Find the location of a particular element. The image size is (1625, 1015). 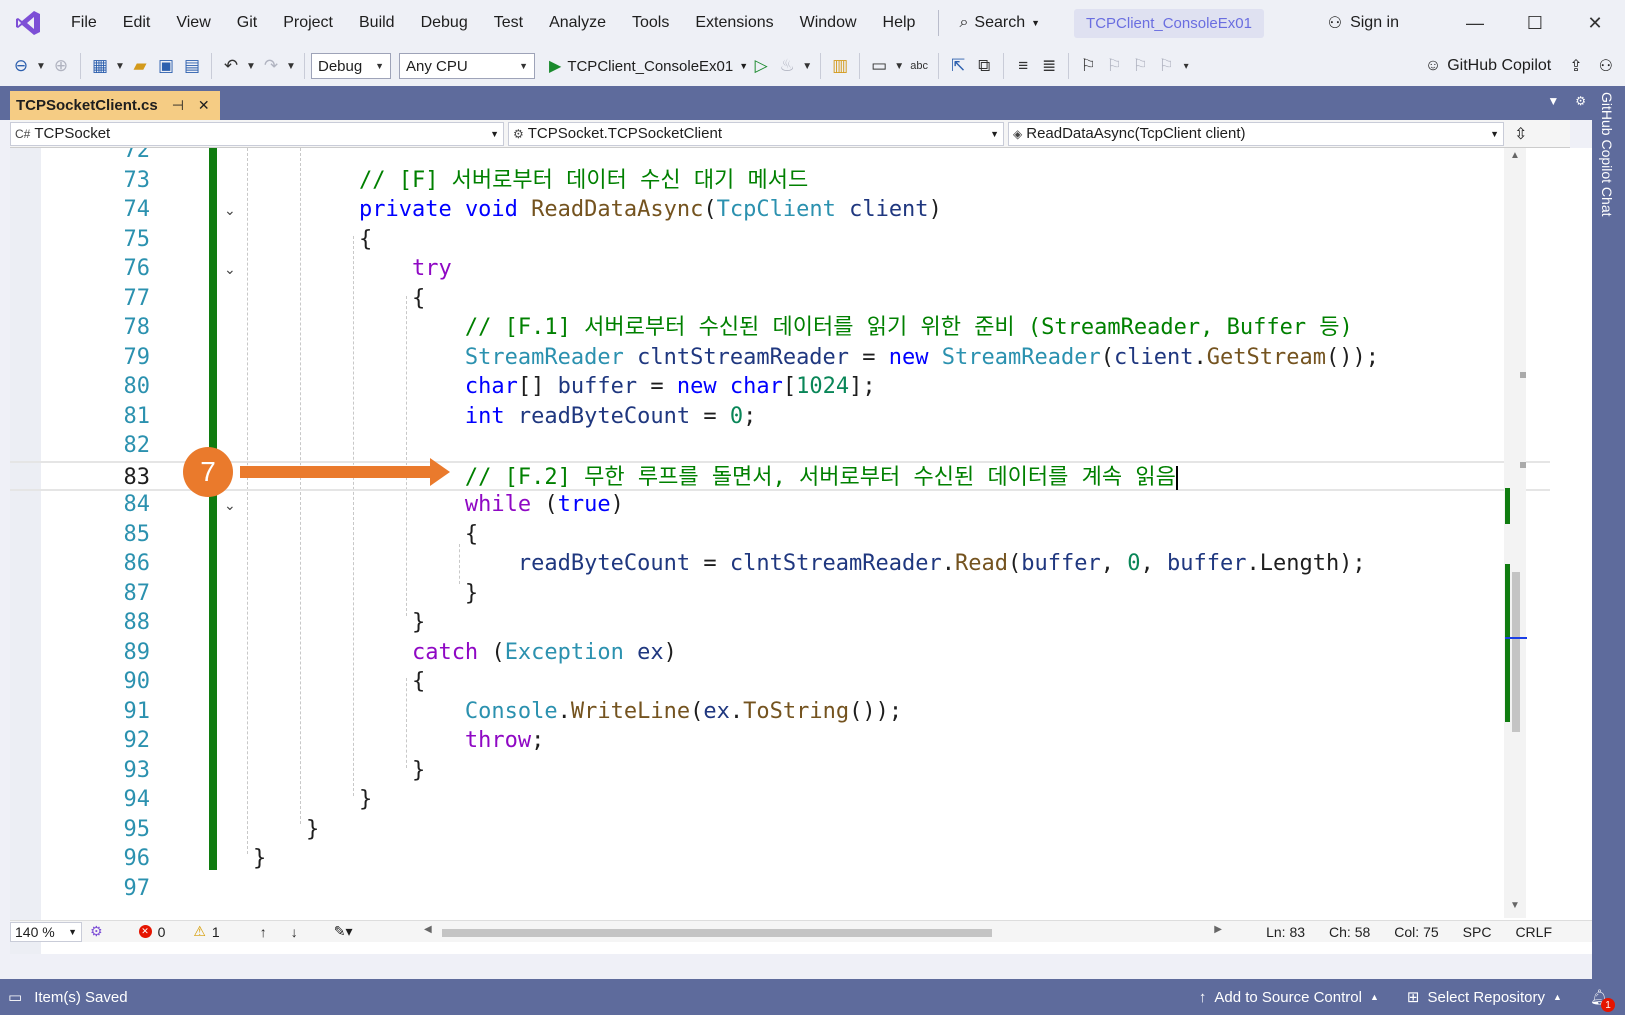

notifications-button: 🔔︎ 1 is located at coordinates (1602, 1000).